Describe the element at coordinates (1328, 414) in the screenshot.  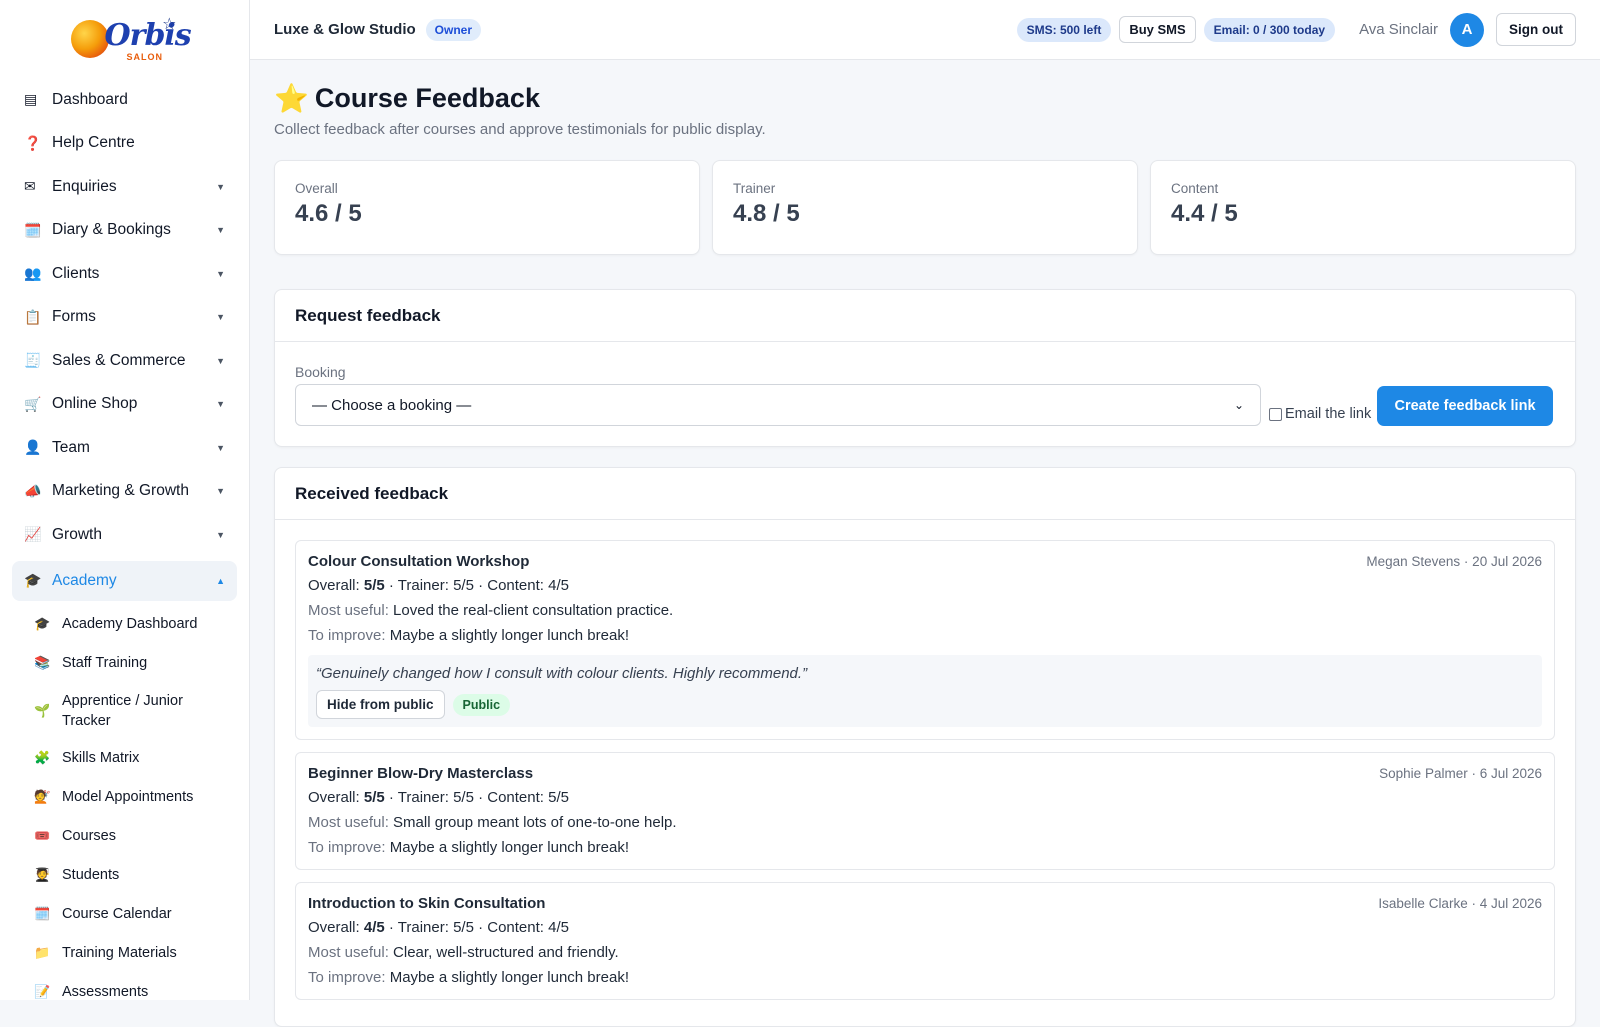
I see `email-link-label: Email the link` at that location.